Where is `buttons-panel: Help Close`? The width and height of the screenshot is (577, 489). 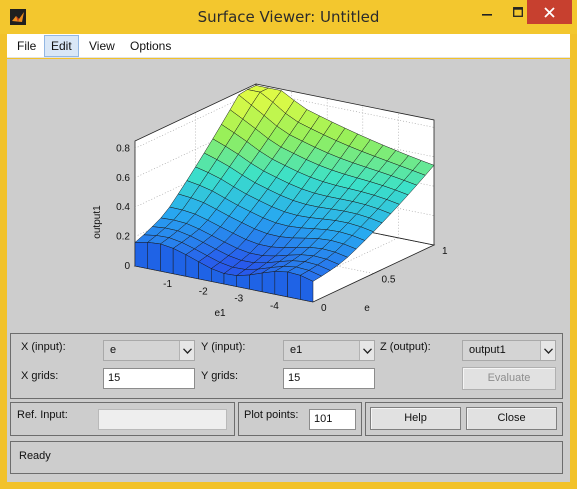
buttons-panel: Help Close is located at coordinates (464, 419).